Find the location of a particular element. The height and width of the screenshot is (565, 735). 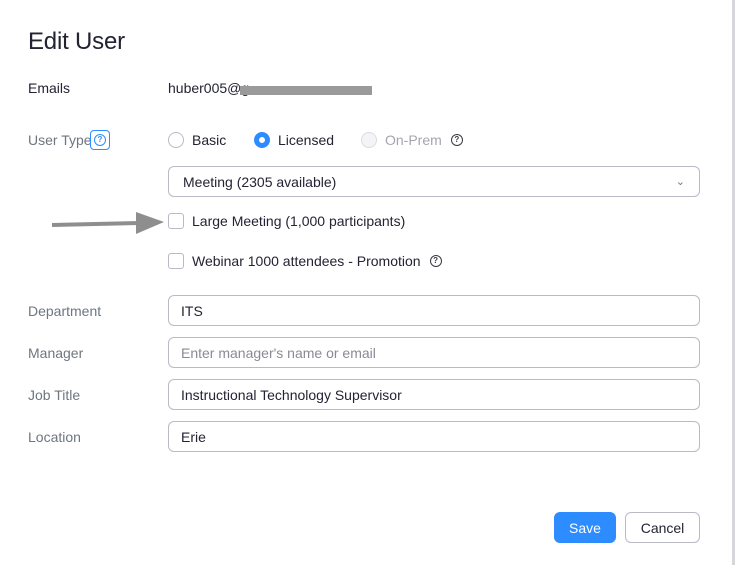

emails-label: Emails is located at coordinates (49, 88).